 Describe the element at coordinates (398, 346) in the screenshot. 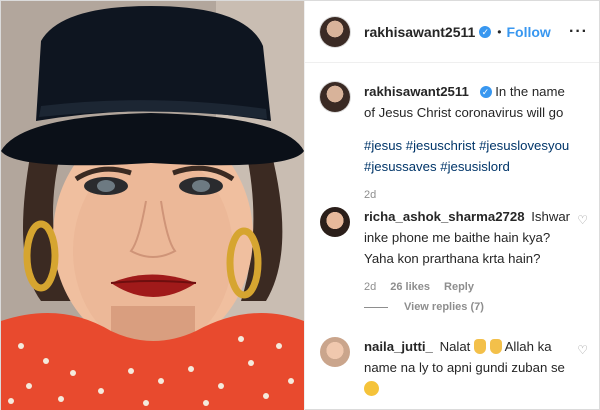

I see `comment-username: naila_jutti_` at that location.